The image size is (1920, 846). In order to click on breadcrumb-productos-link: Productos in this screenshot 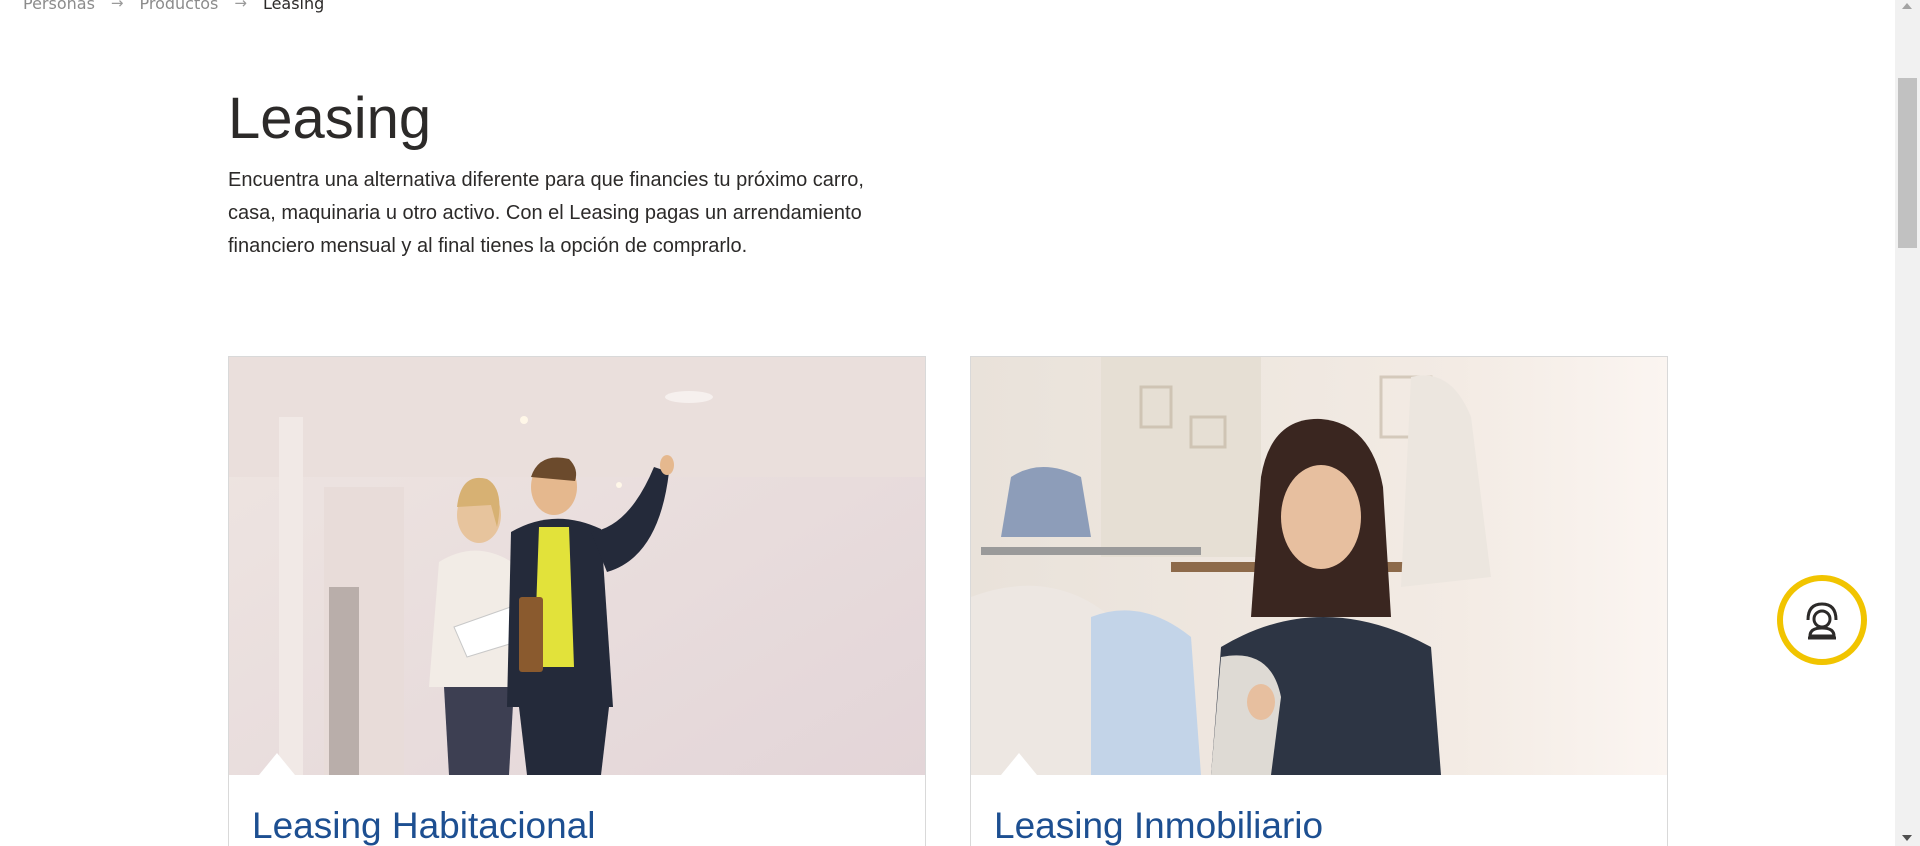, I will do `click(178, 6)`.